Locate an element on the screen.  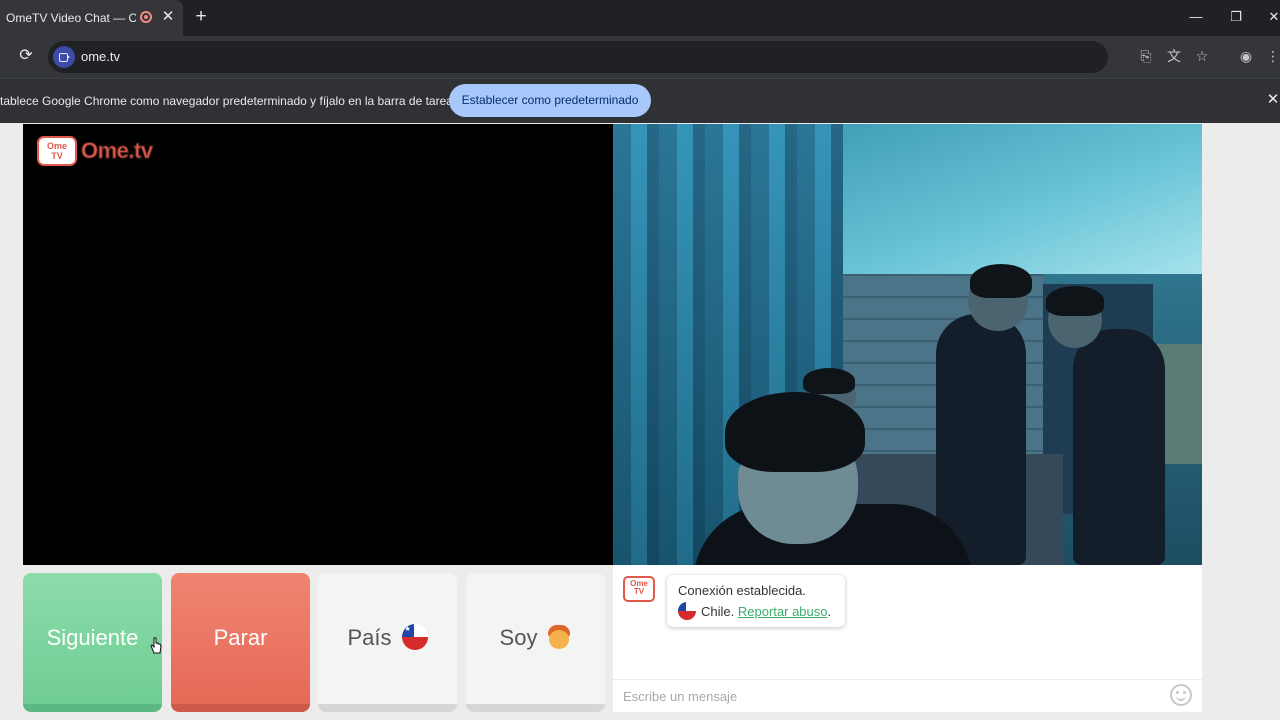
chile-flag-icon is located at coordinates (687, 611).